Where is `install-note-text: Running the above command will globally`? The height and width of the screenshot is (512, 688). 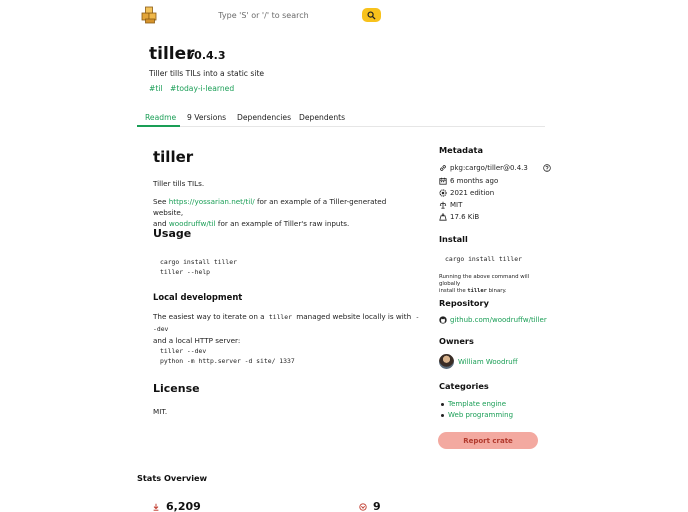 install-note-text: Running the above command will globally is located at coordinates (484, 280).